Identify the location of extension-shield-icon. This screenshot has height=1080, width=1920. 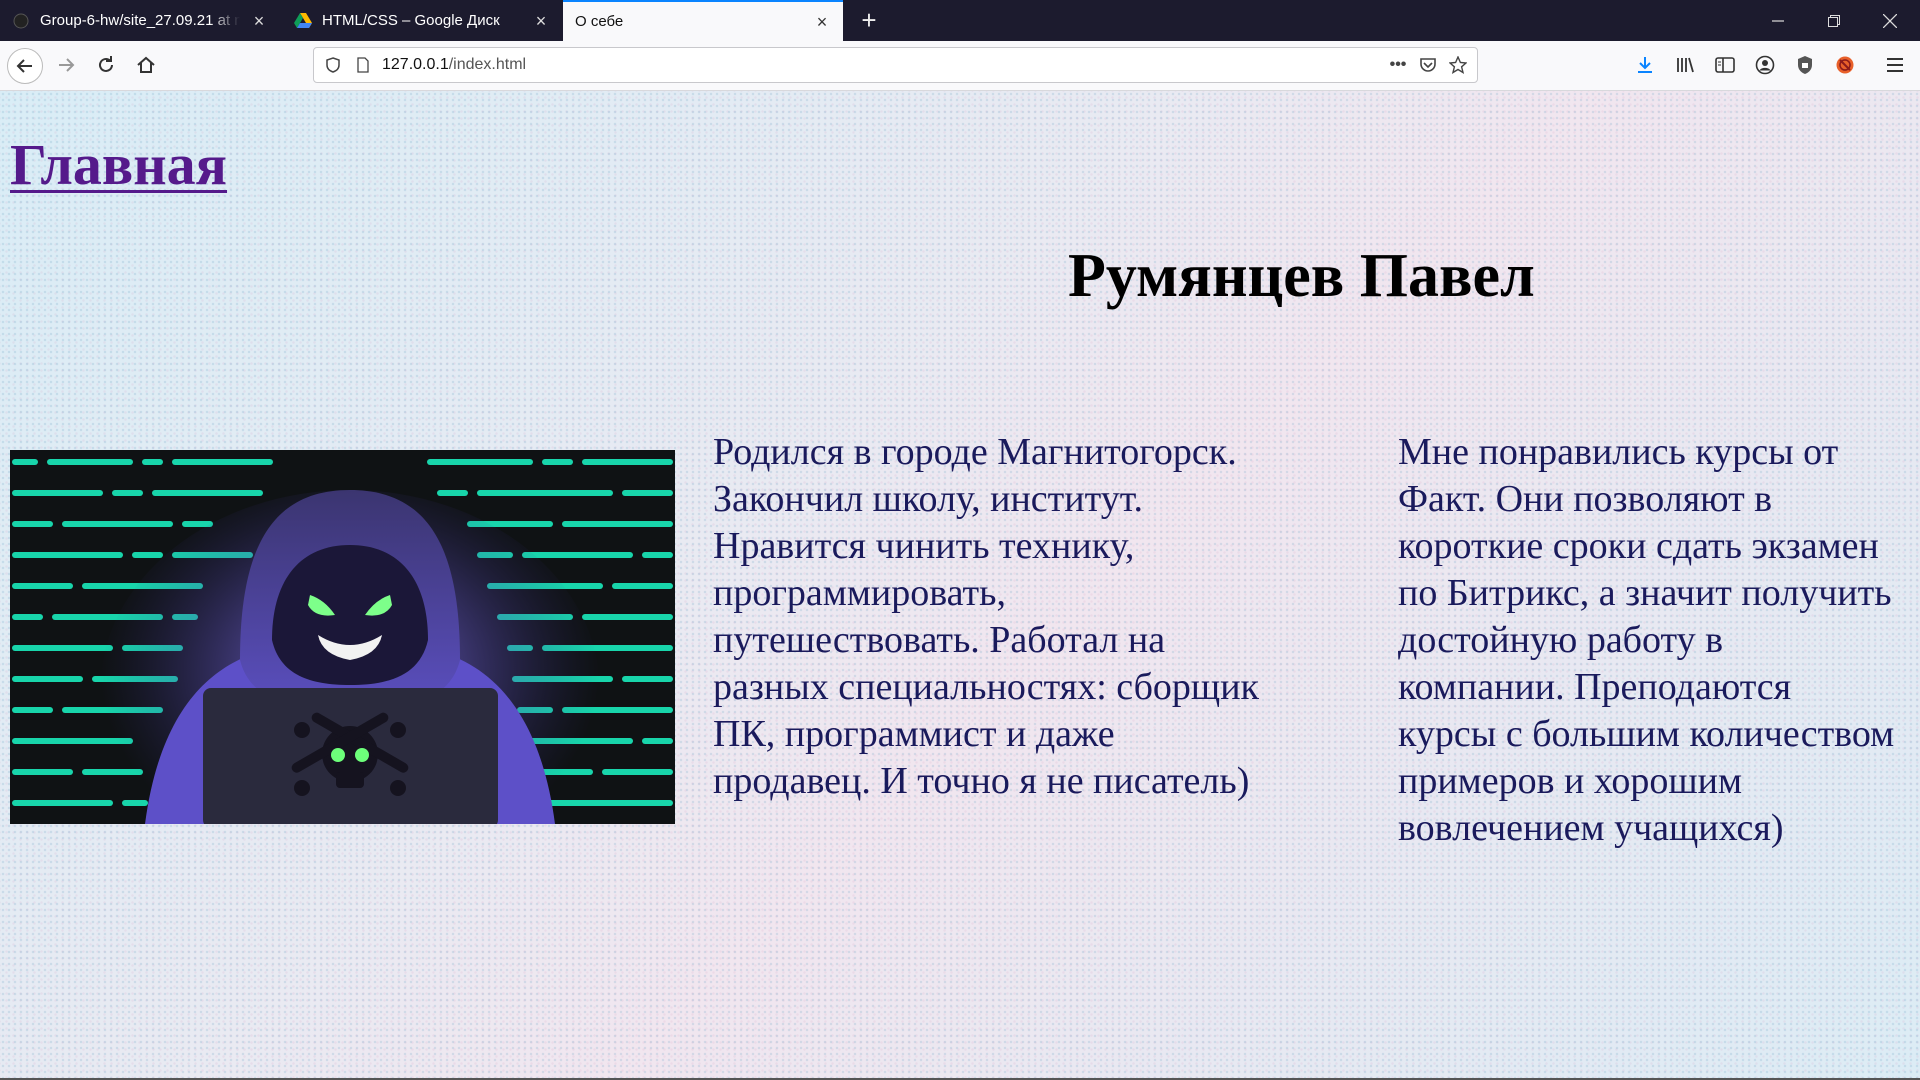
(1805, 65).